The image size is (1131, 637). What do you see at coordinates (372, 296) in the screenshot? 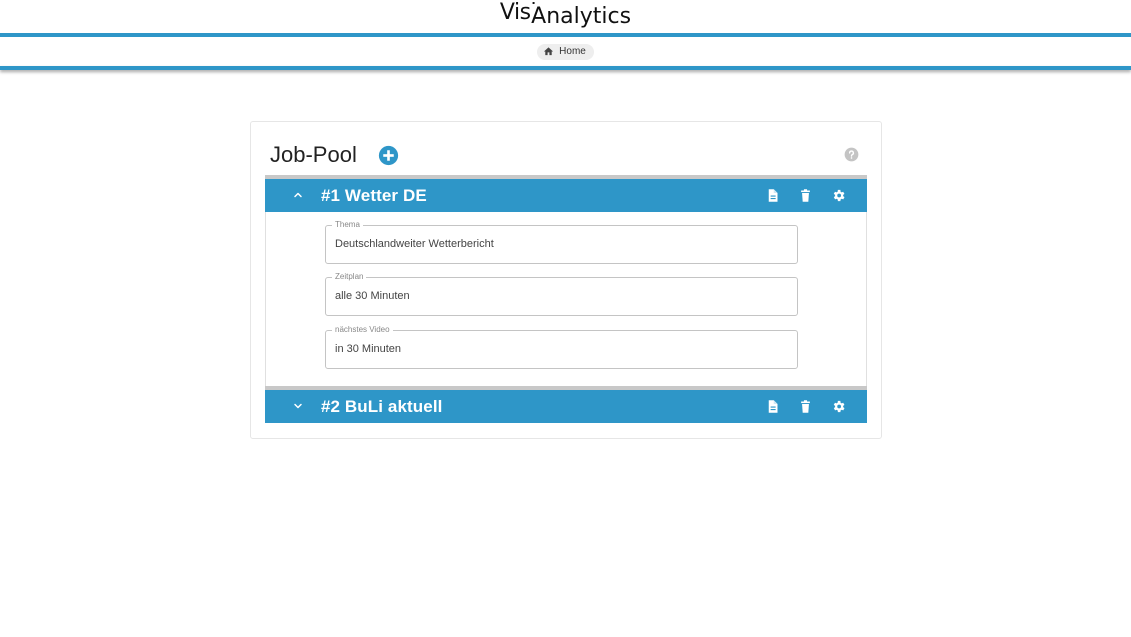
I see `zeitplan-value: alle 30 Minuten` at bounding box center [372, 296].